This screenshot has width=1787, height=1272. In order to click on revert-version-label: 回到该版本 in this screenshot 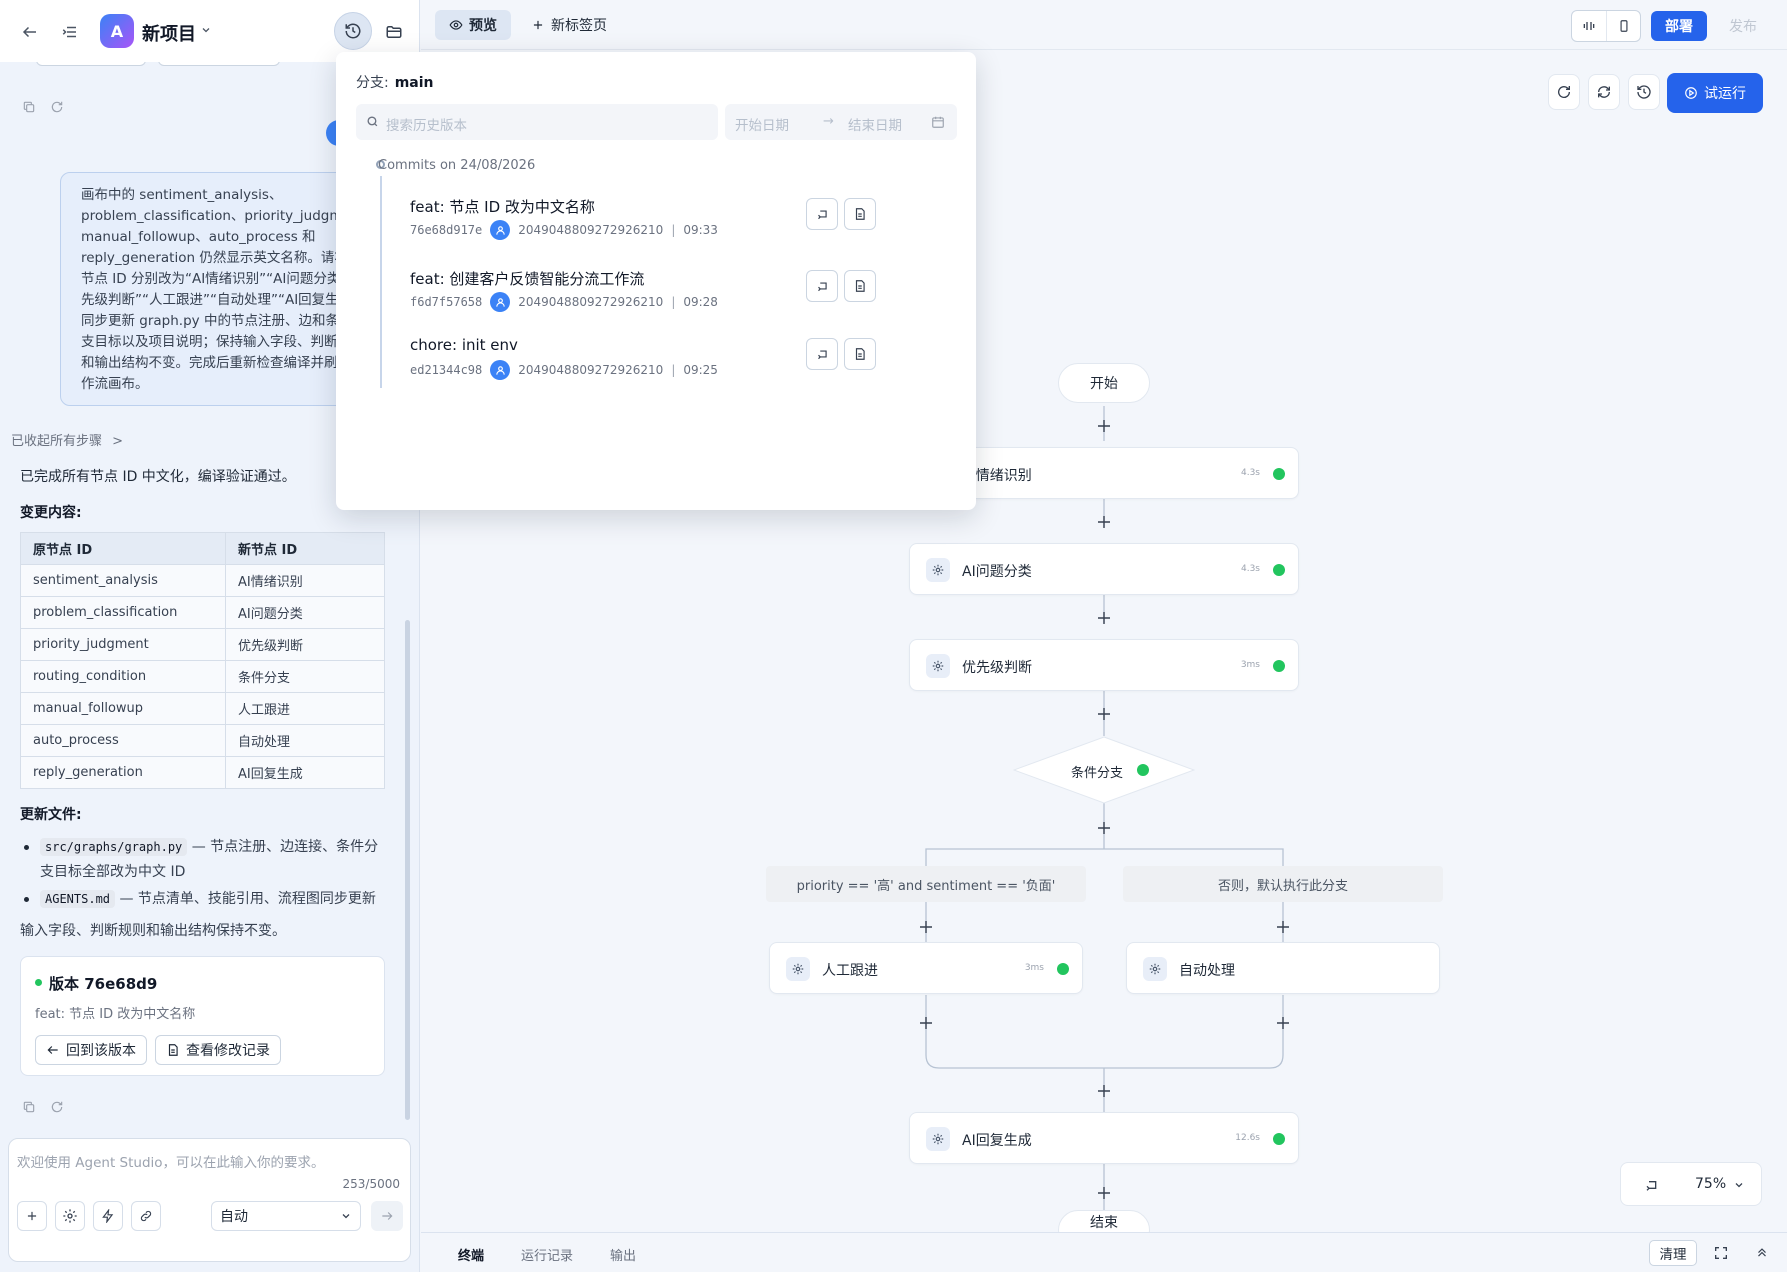, I will do `click(101, 1051)`.